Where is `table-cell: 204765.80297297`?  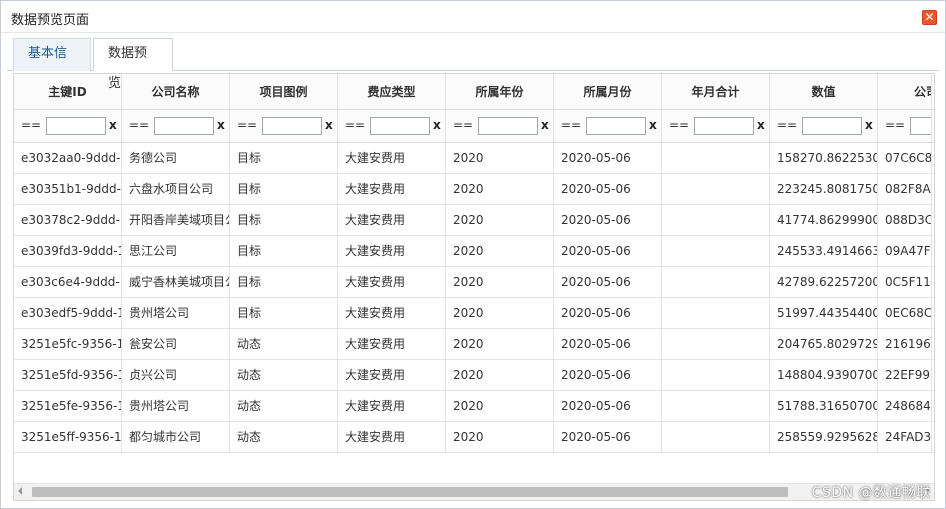 table-cell: 204765.80297297 is located at coordinates (824, 344).